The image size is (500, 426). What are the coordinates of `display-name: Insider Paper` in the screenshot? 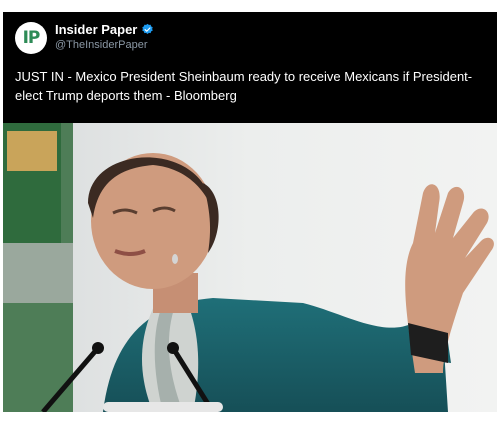 It's located at (96, 29).